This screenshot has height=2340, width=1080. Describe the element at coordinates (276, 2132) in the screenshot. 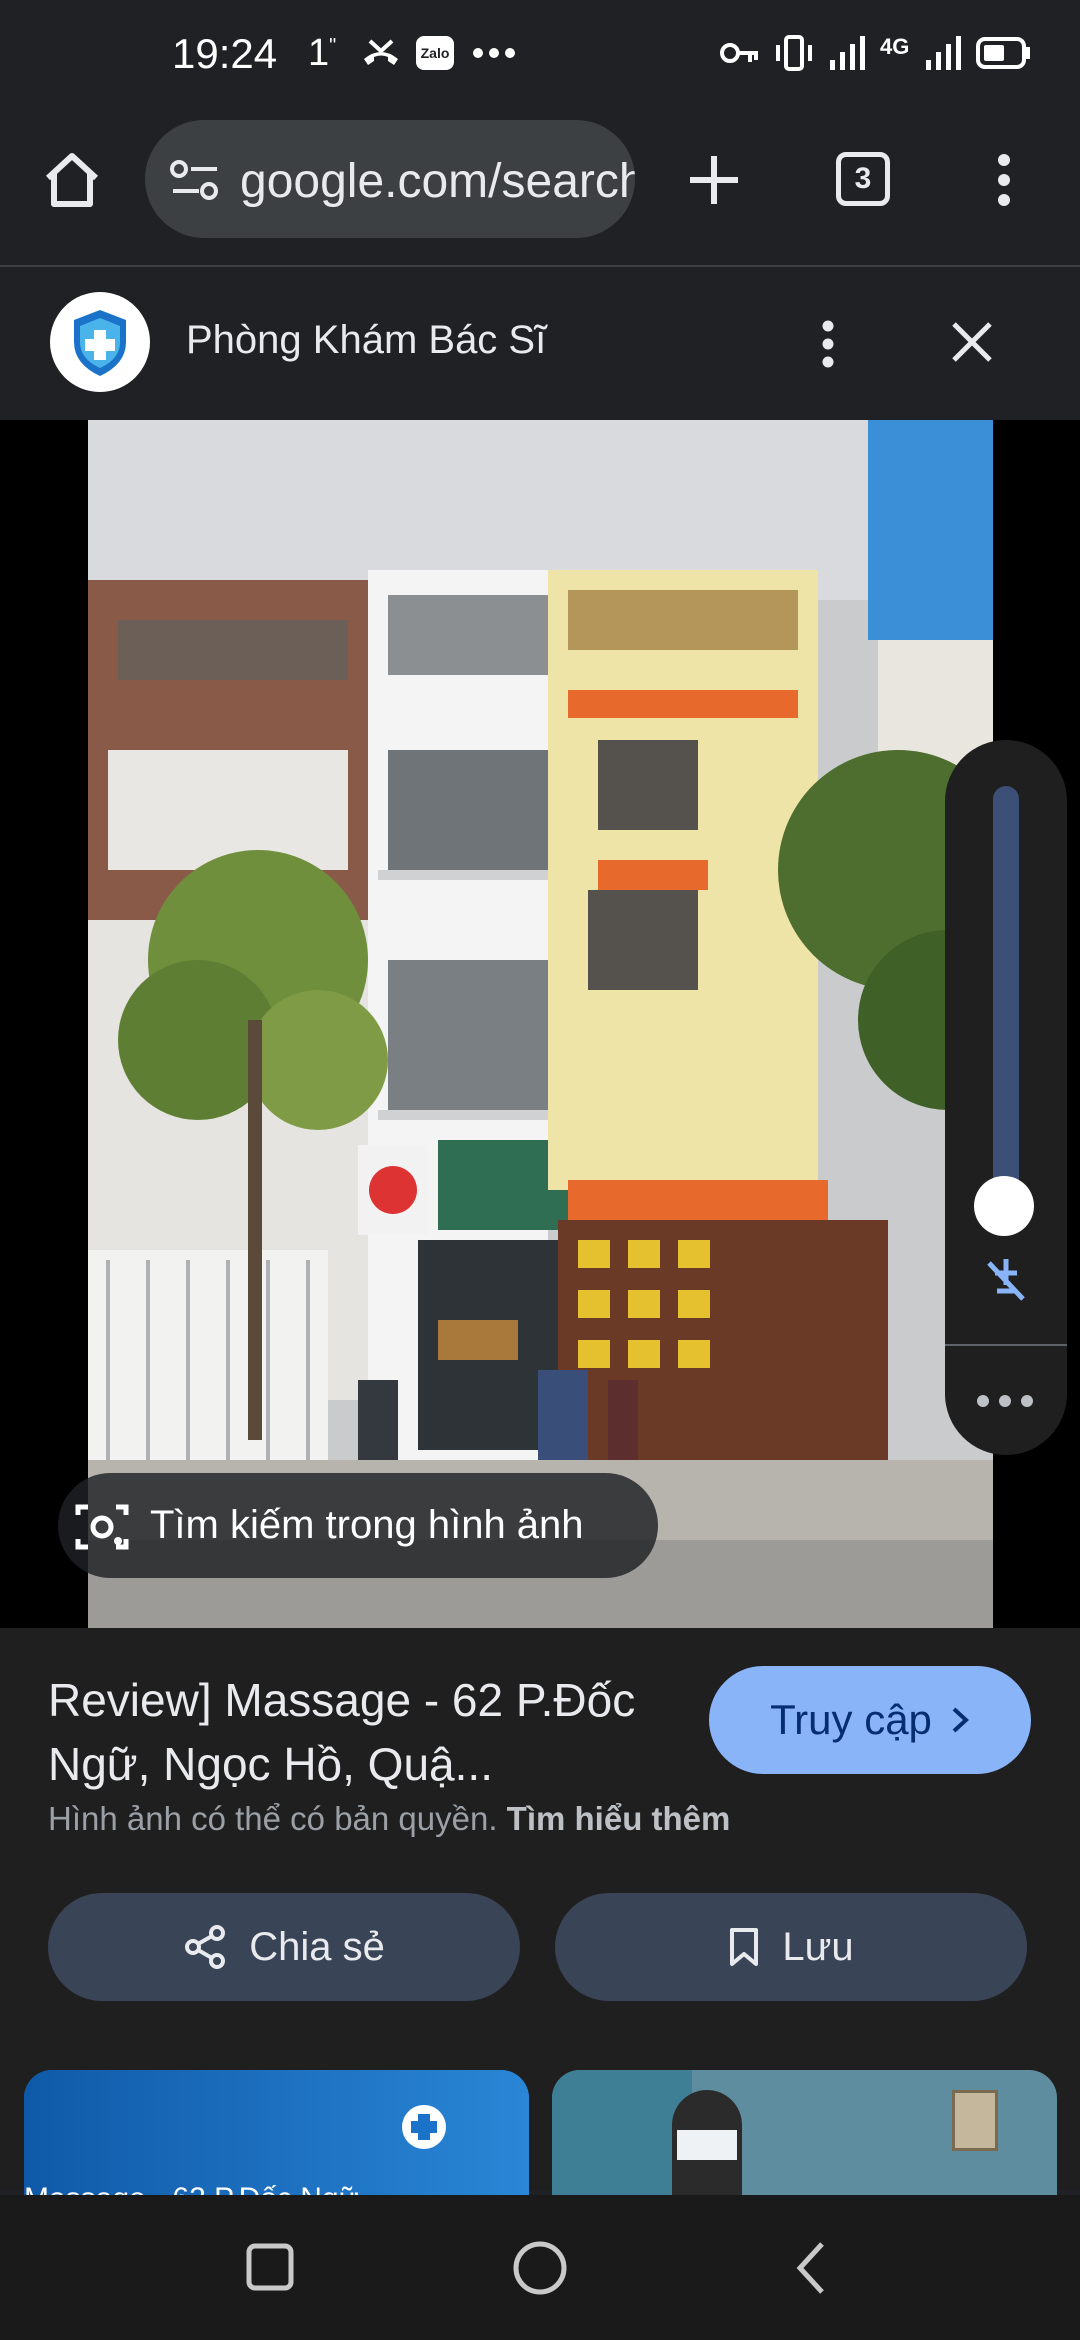

I see `related-thumb-1: Massage - 62 P.Đốc Ngữ` at that location.